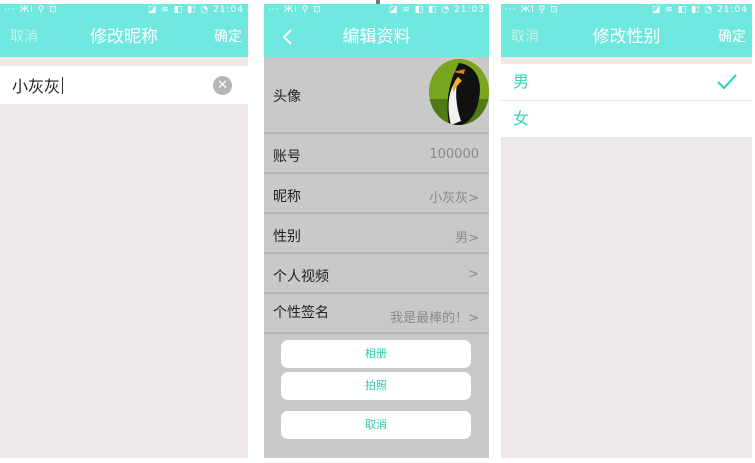 The width and height of the screenshot is (755, 463). Describe the element at coordinates (376, 274) in the screenshot. I see `personal-video-row: 个人视频 >` at that location.